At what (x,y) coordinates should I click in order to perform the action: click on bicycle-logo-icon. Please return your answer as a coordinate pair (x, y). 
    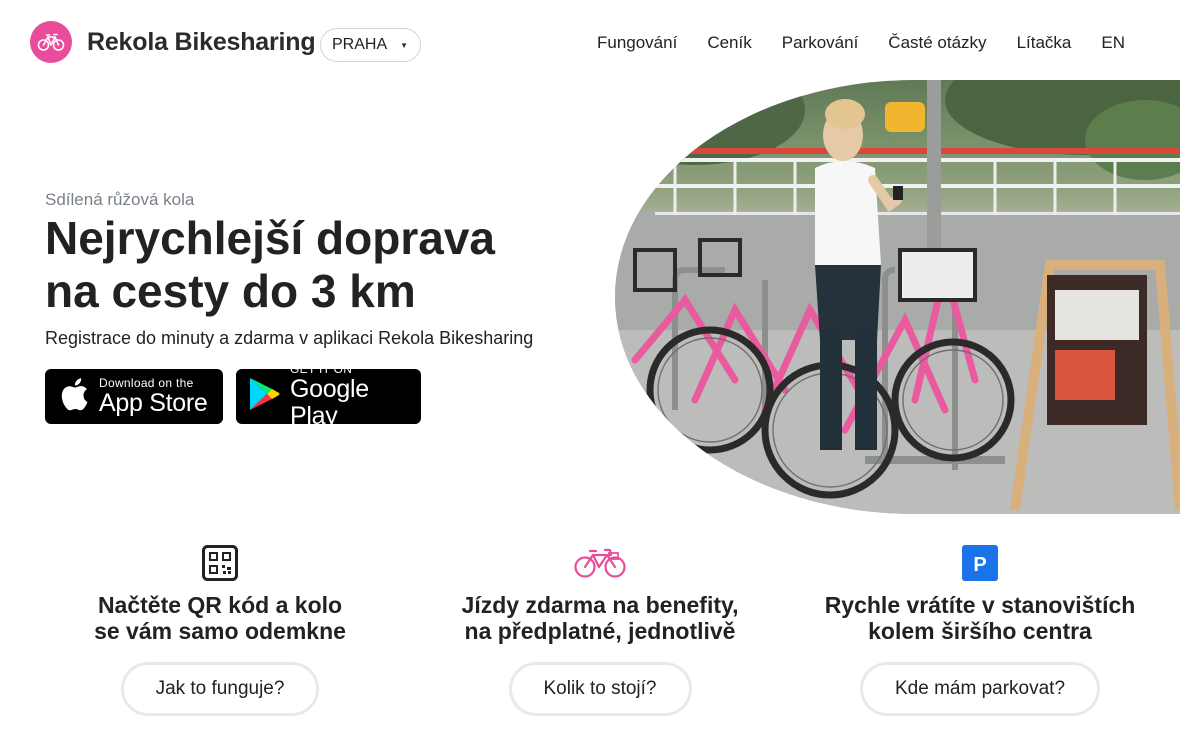
    Looking at the image, I should click on (51, 42).